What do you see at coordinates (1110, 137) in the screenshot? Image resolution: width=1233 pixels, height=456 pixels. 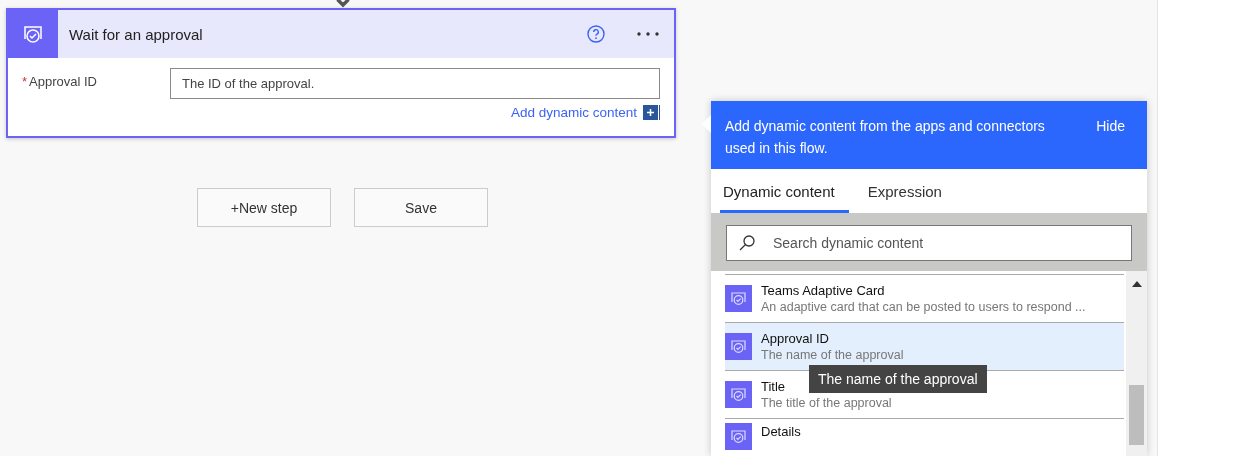 I see `hide-link: Hide` at bounding box center [1110, 137].